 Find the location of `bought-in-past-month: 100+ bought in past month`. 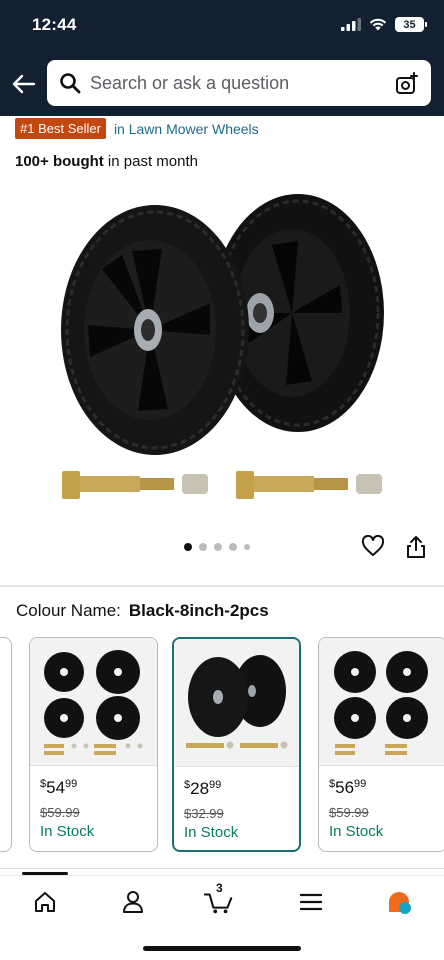

bought-in-past-month: 100+ bought in past month is located at coordinates (106, 161).